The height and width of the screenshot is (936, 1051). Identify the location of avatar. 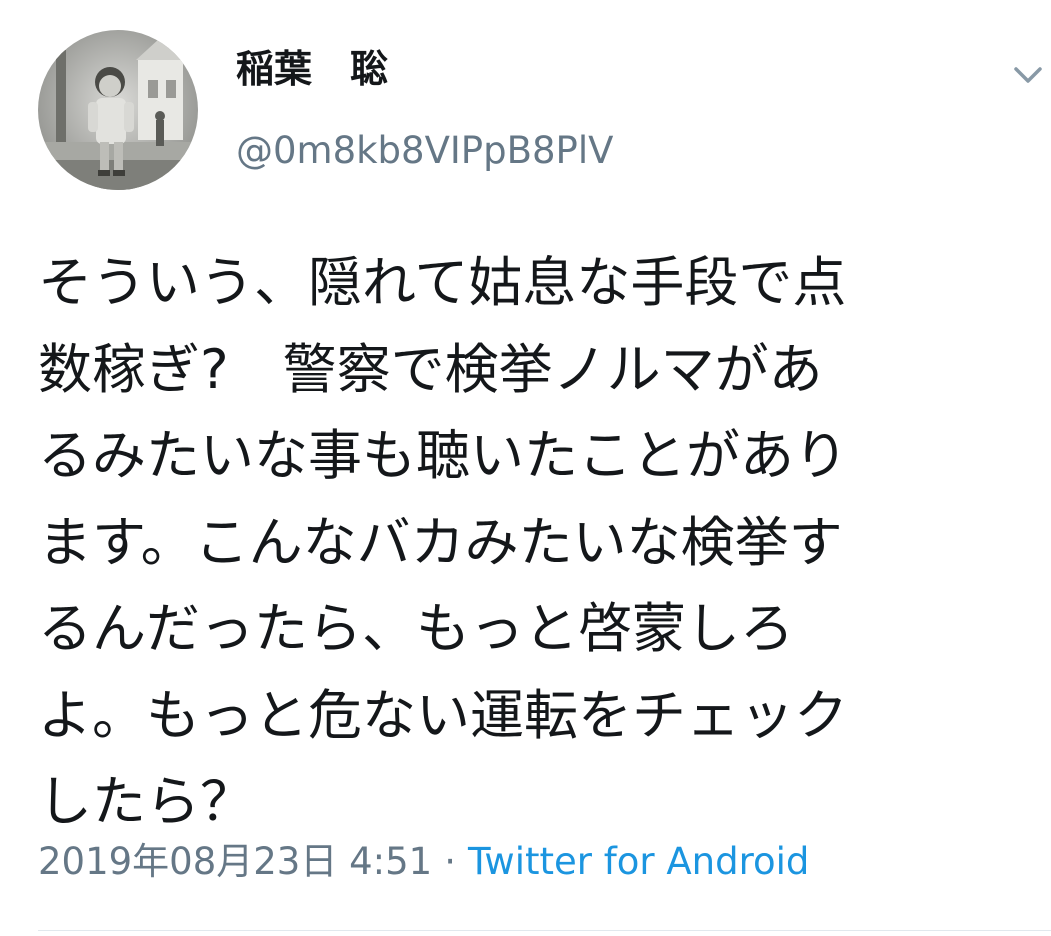
(118, 110).